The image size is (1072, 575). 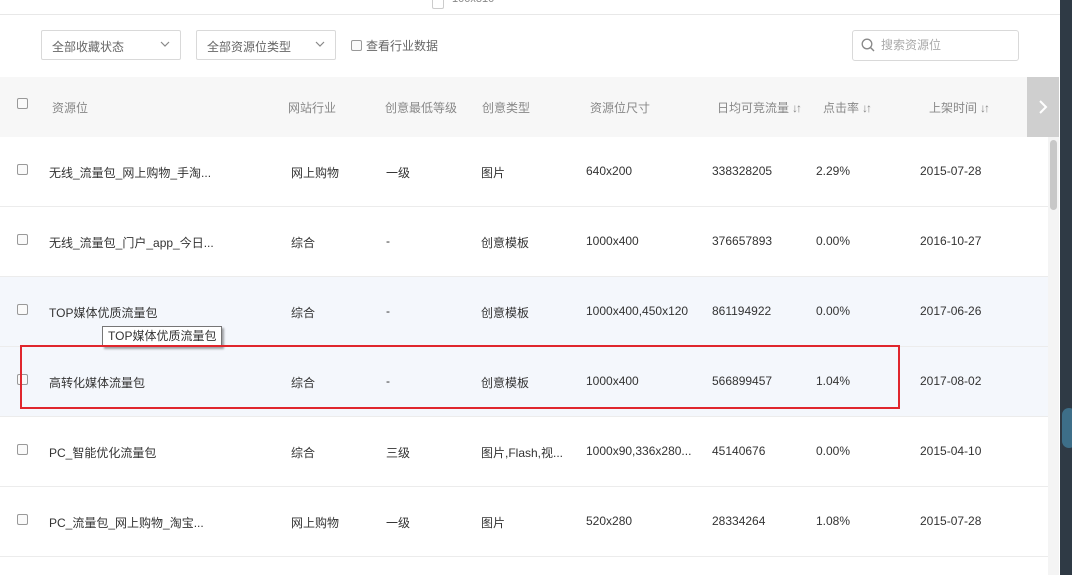 What do you see at coordinates (951, 311) in the screenshot?
I see `cell-date: 2017-06-26` at bounding box center [951, 311].